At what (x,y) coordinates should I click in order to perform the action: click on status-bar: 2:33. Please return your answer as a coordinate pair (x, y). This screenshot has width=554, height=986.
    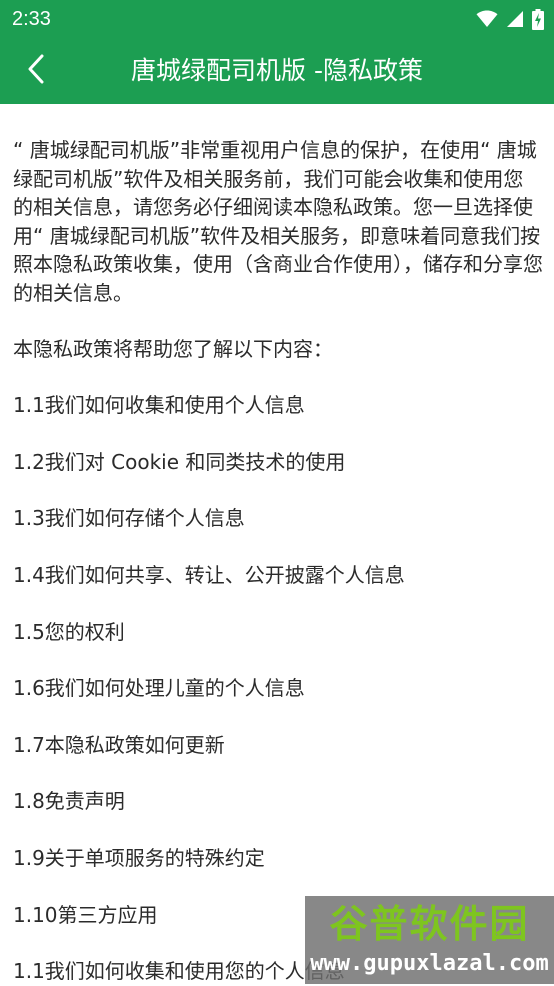
    Looking at the image, I should click on (277, 19).